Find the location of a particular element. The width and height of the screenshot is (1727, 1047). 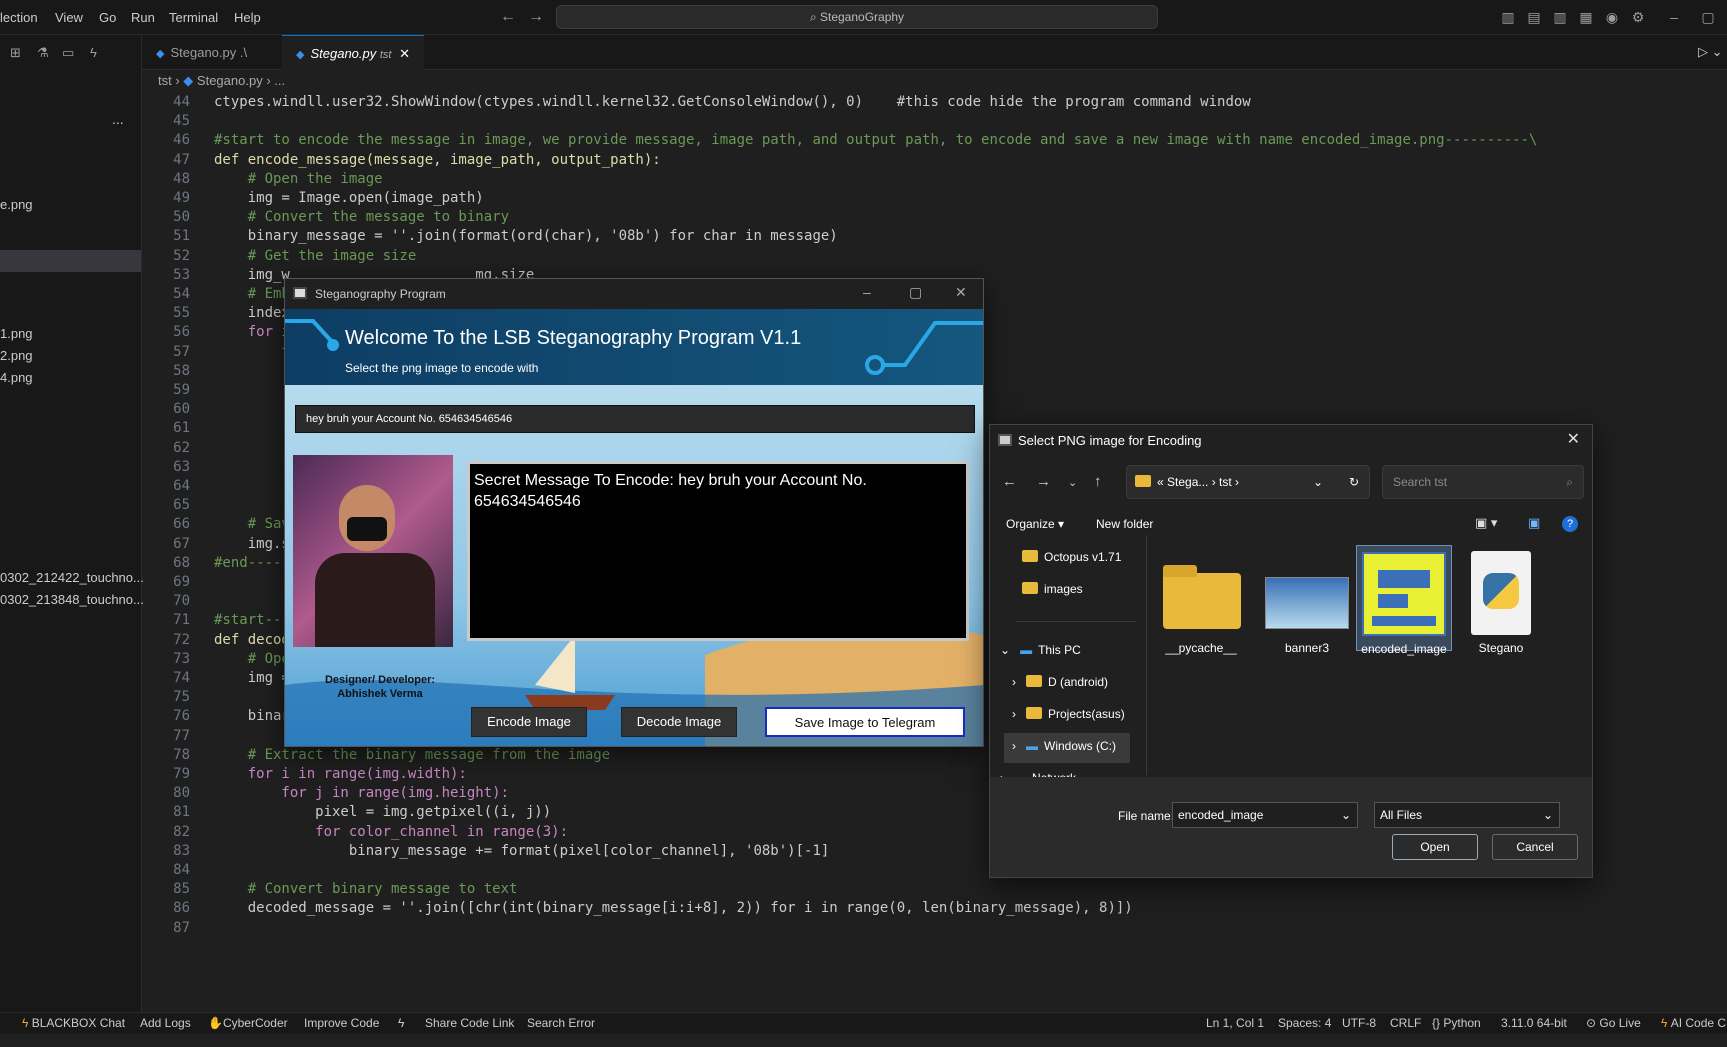

testing-icon: ⚗ is located at coordinates (43, 53).